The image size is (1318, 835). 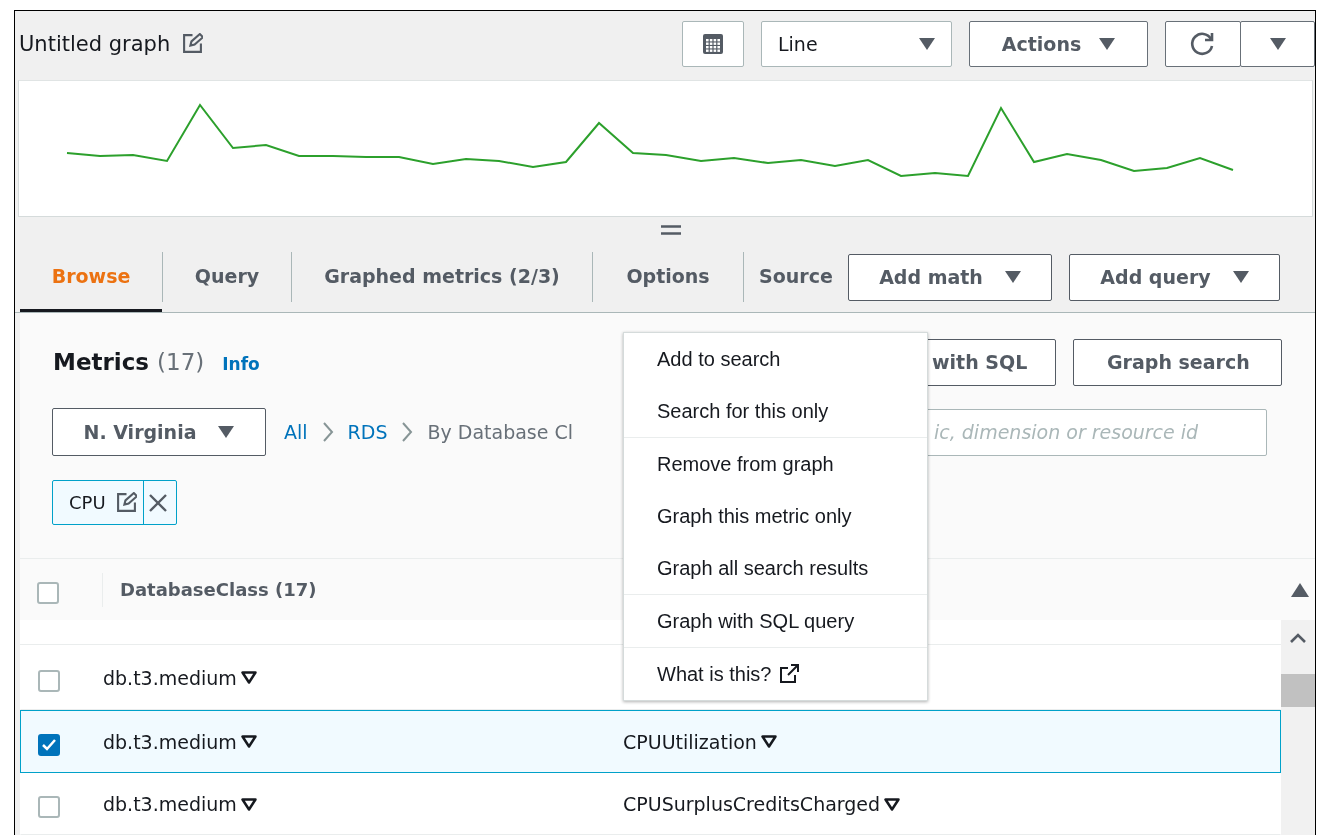 What do you see at coordinates (856, 43) in the screenshot?
I see `chart-type-select: Line` at bounding box center [856, 43].